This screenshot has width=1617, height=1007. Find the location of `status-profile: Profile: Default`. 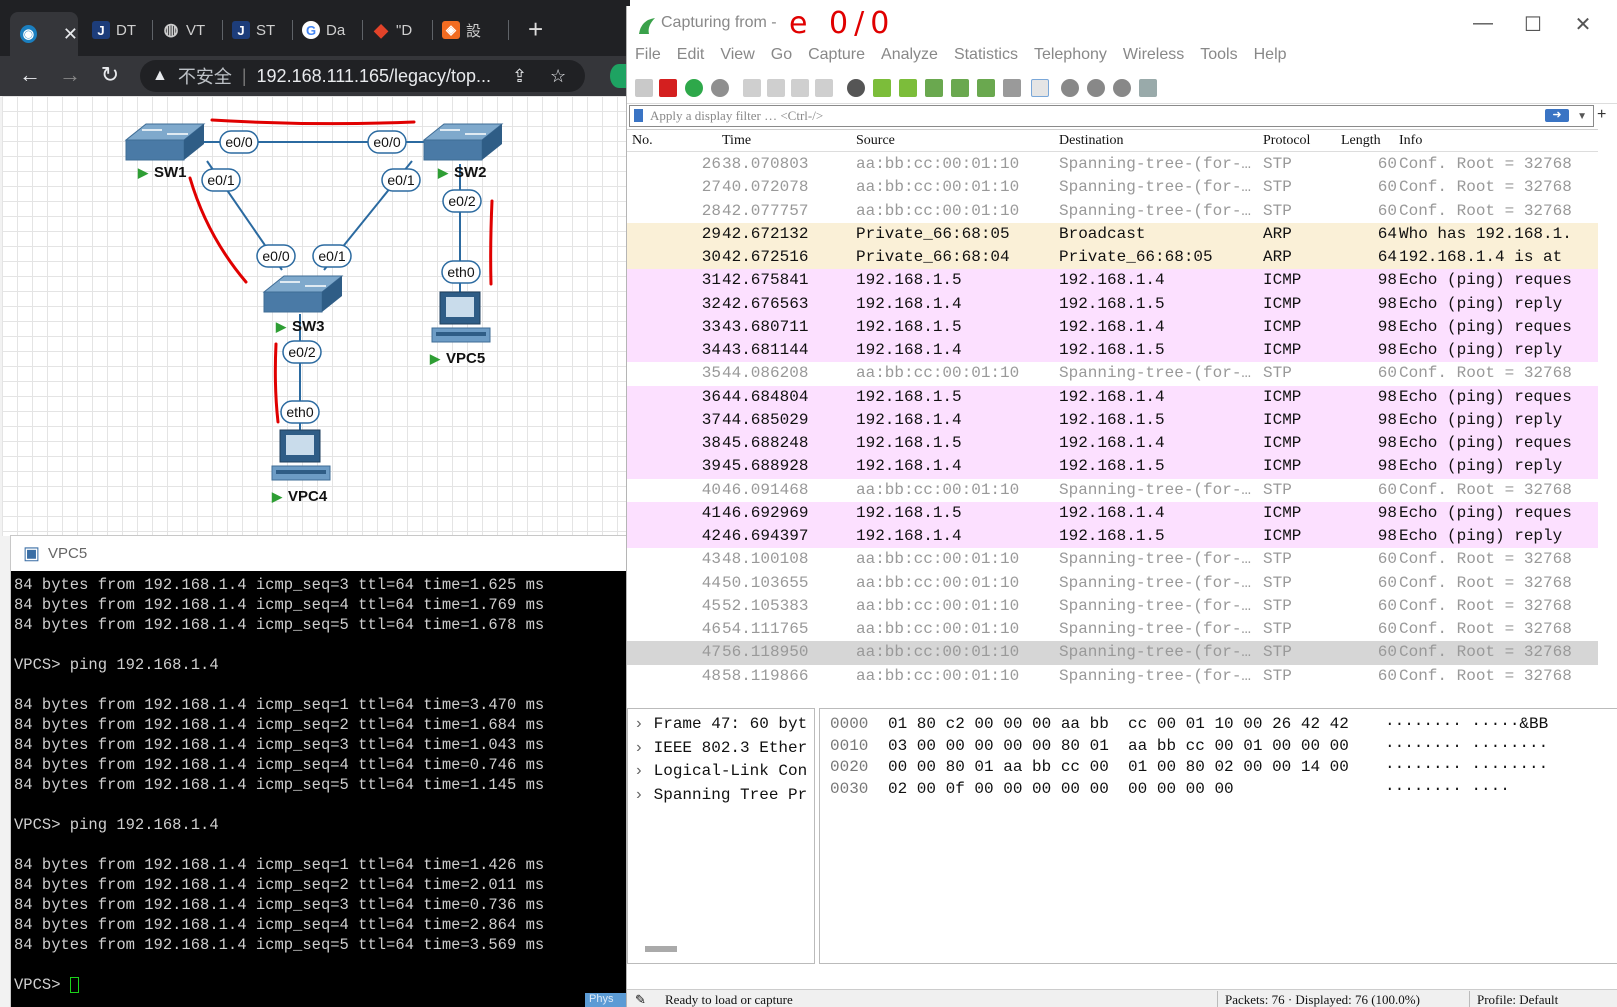

status-profile: Profile: Default is located at coordinates (1517, 999).